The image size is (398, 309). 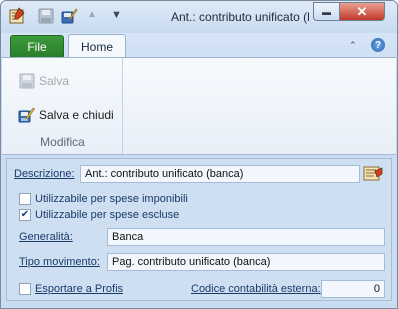 I want to click on salva-button: Salva, so click(x=43, y=81).